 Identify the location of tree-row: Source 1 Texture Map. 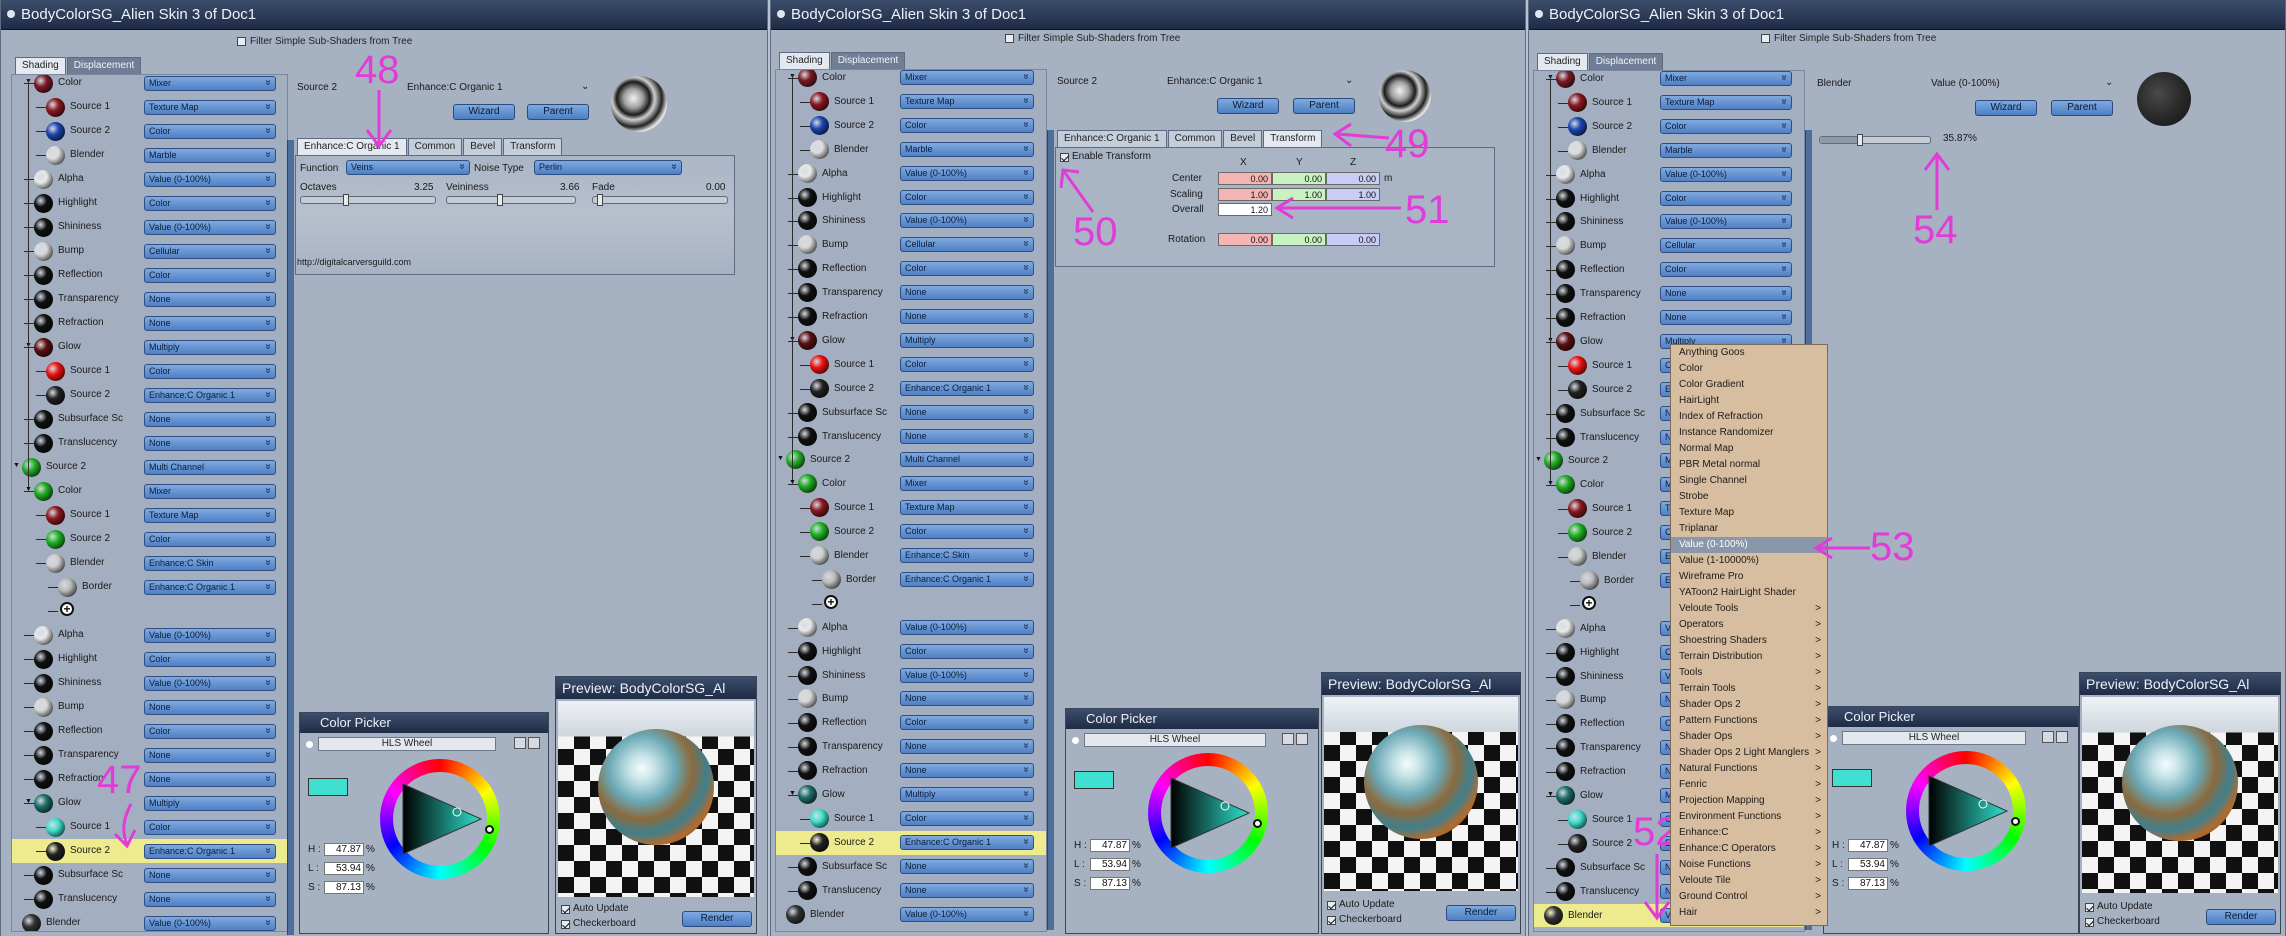
(911, 508).